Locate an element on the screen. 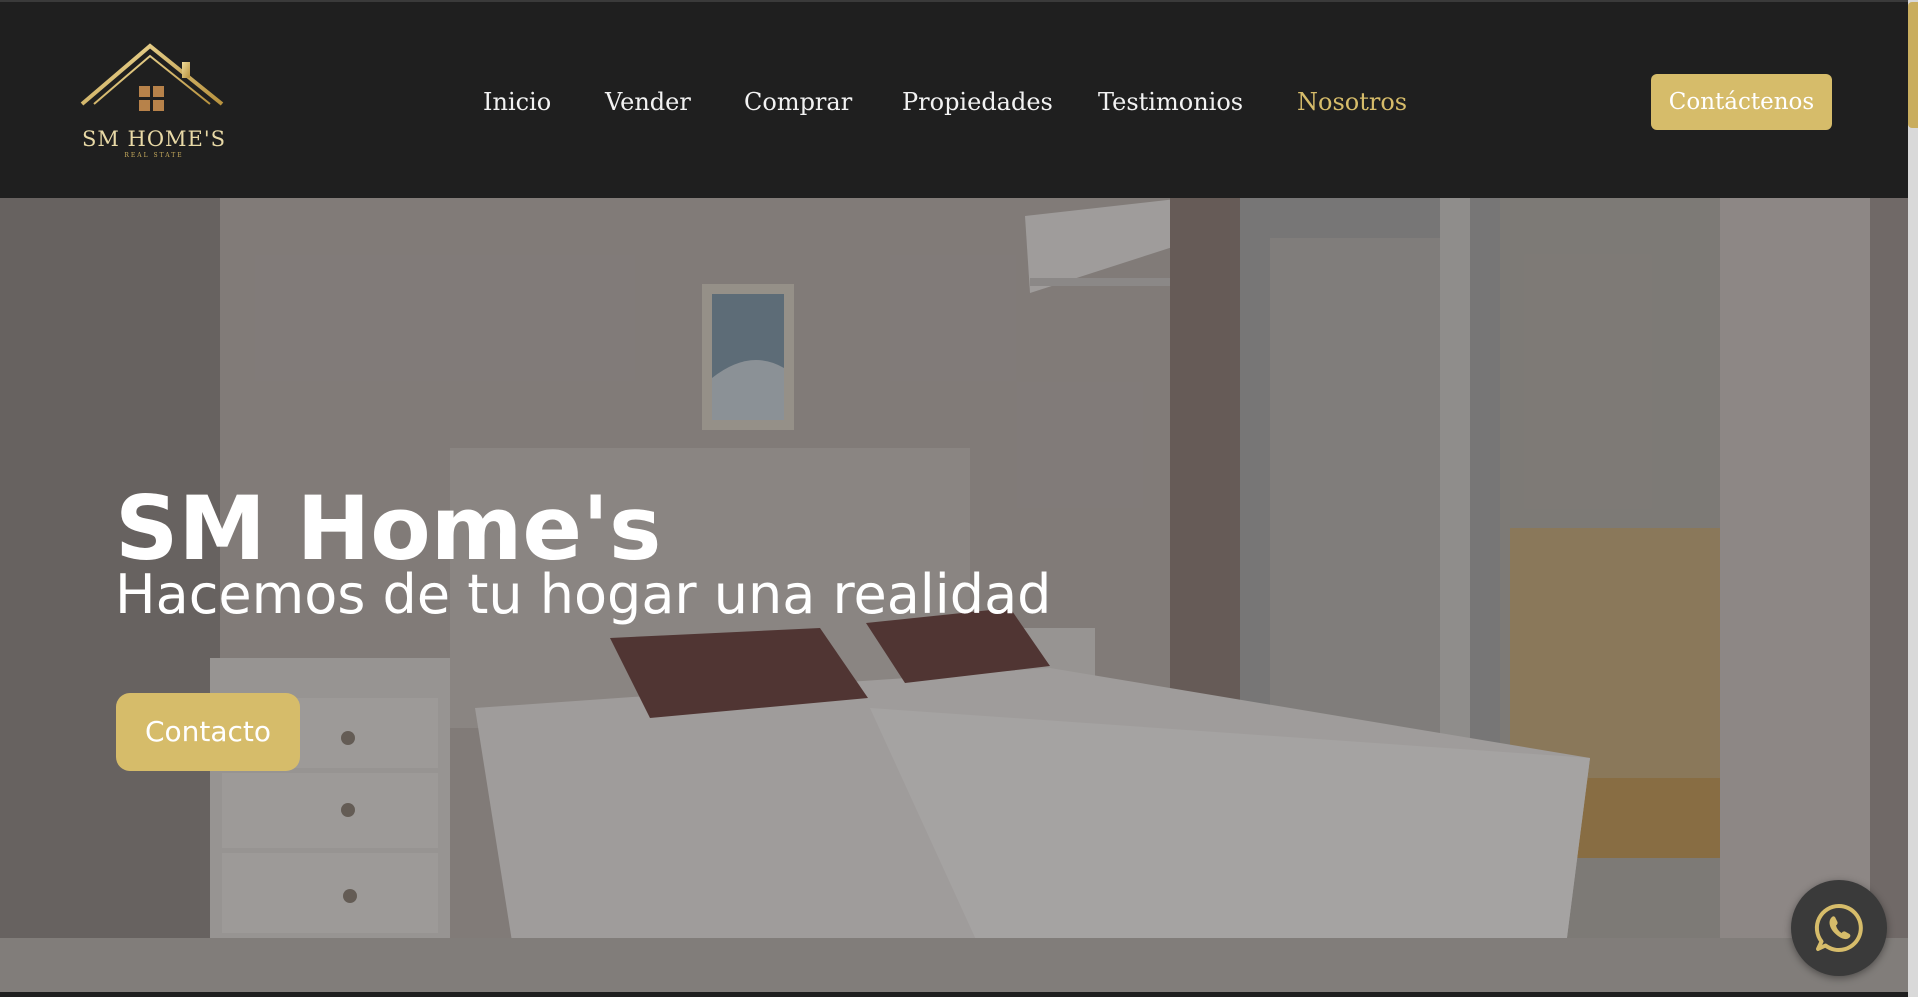 The width and height of the screenshot is (1918, 997). nav-item-vender: Vender is located at coordinates (648, 102).